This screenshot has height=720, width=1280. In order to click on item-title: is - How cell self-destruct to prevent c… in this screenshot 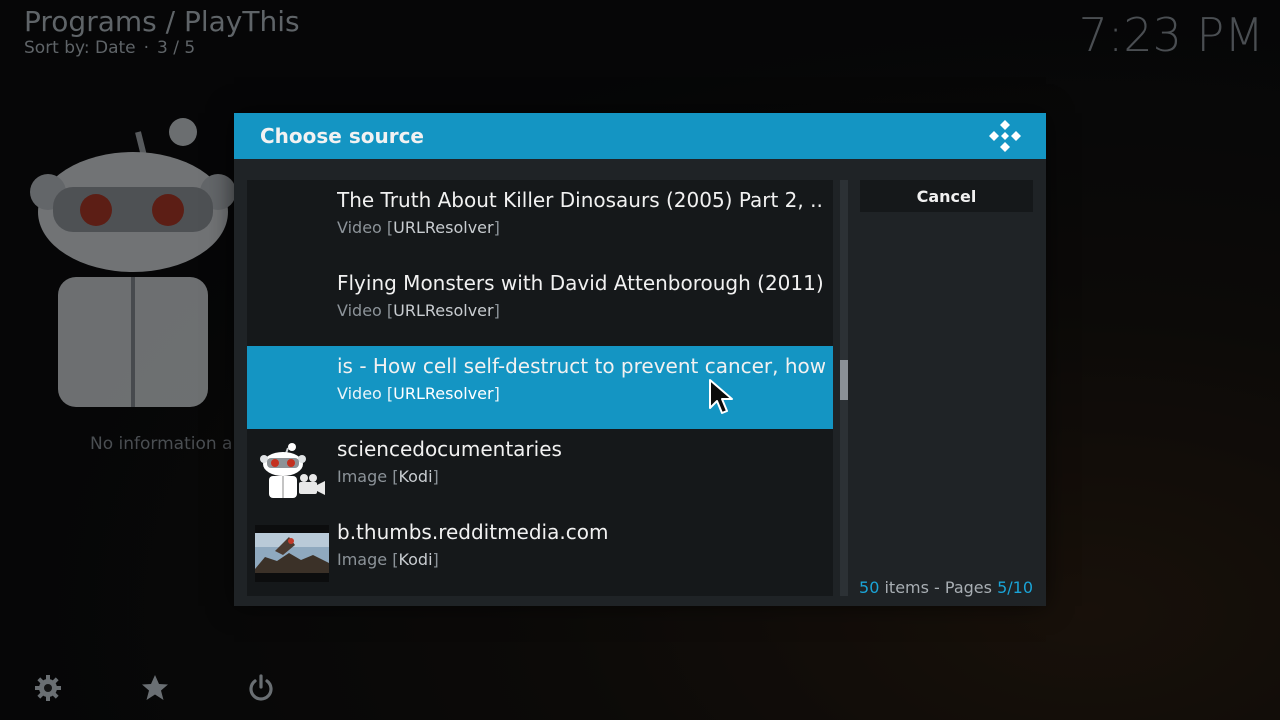, I will do `click(581, 366)`.